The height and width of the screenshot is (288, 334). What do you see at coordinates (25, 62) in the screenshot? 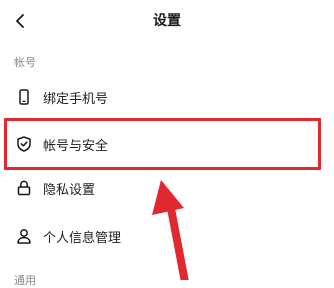
I see `section-label-account: 帐号` at bounding box center [25, 62].